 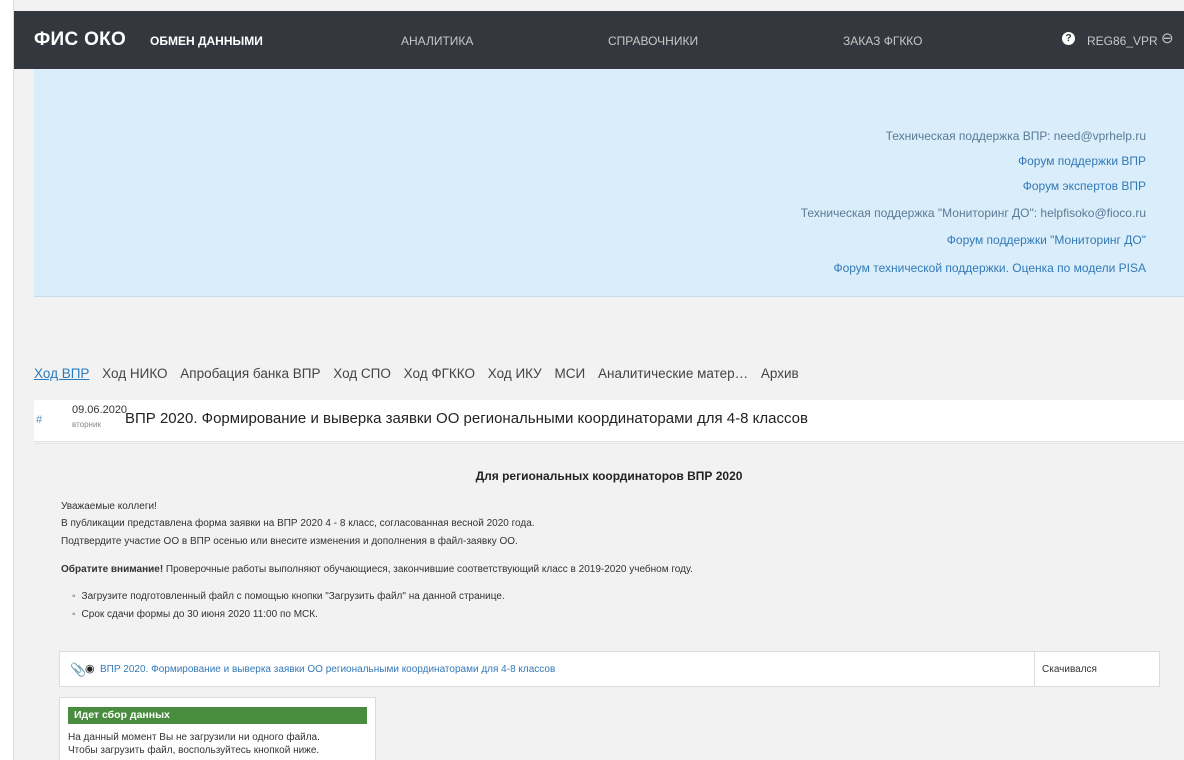 What do you see at coordinates (1046, 240) in the screenshot?
I see `forum-monitoring-link: Форум поддержки "Мониторинг ДО"` at bounding box center [1046, 240].